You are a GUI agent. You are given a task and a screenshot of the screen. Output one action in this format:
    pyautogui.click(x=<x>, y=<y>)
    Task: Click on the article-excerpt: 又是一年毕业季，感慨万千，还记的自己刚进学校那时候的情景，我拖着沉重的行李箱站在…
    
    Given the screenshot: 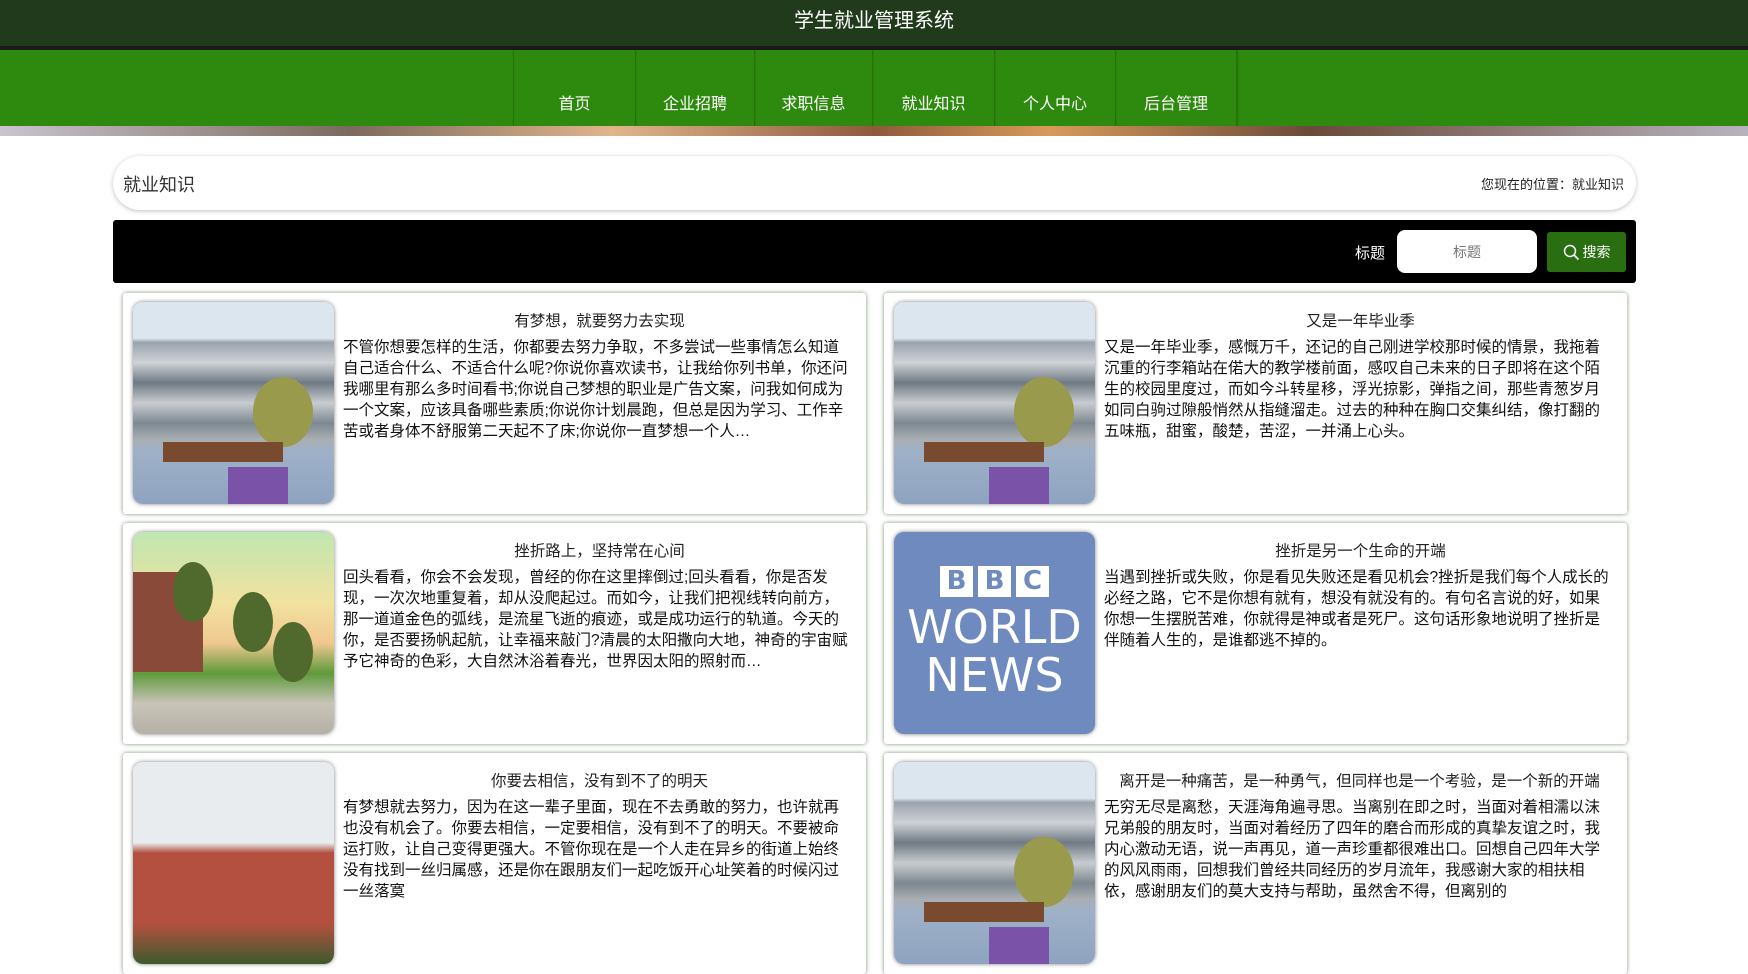 What is the action you would take?
    pyautogui.click(x=1352, y=389)
    